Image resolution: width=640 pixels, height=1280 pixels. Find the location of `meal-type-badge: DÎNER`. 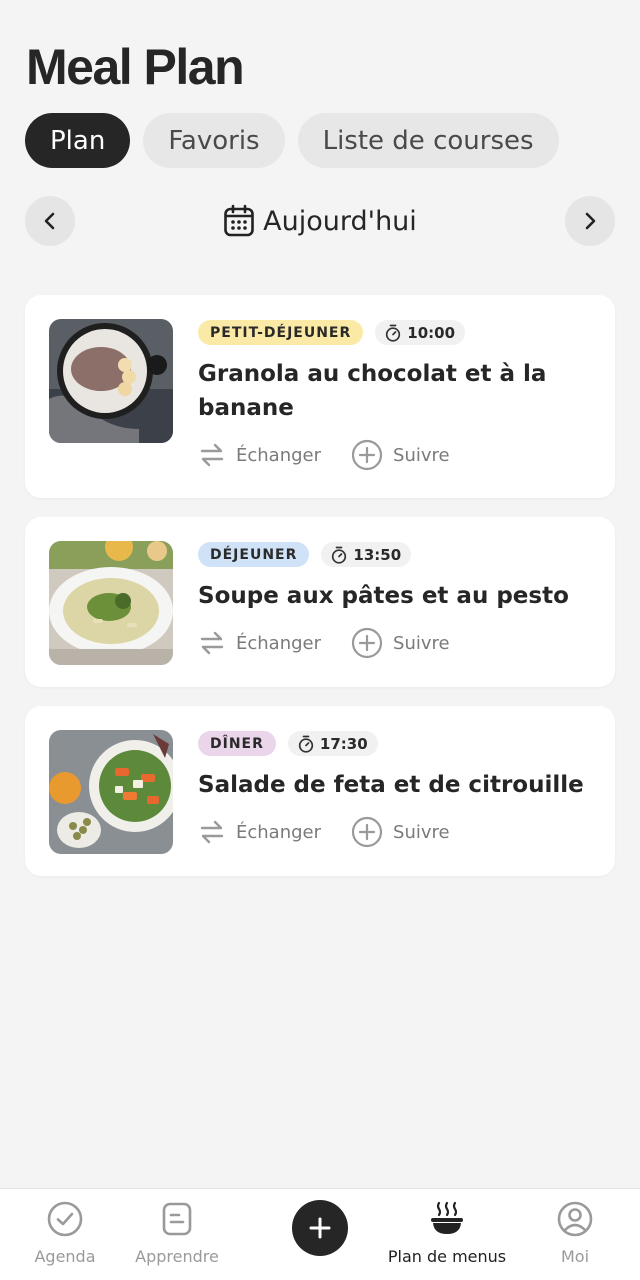

meal-type-badge: DÎNER is located at coordinates (237, 743).